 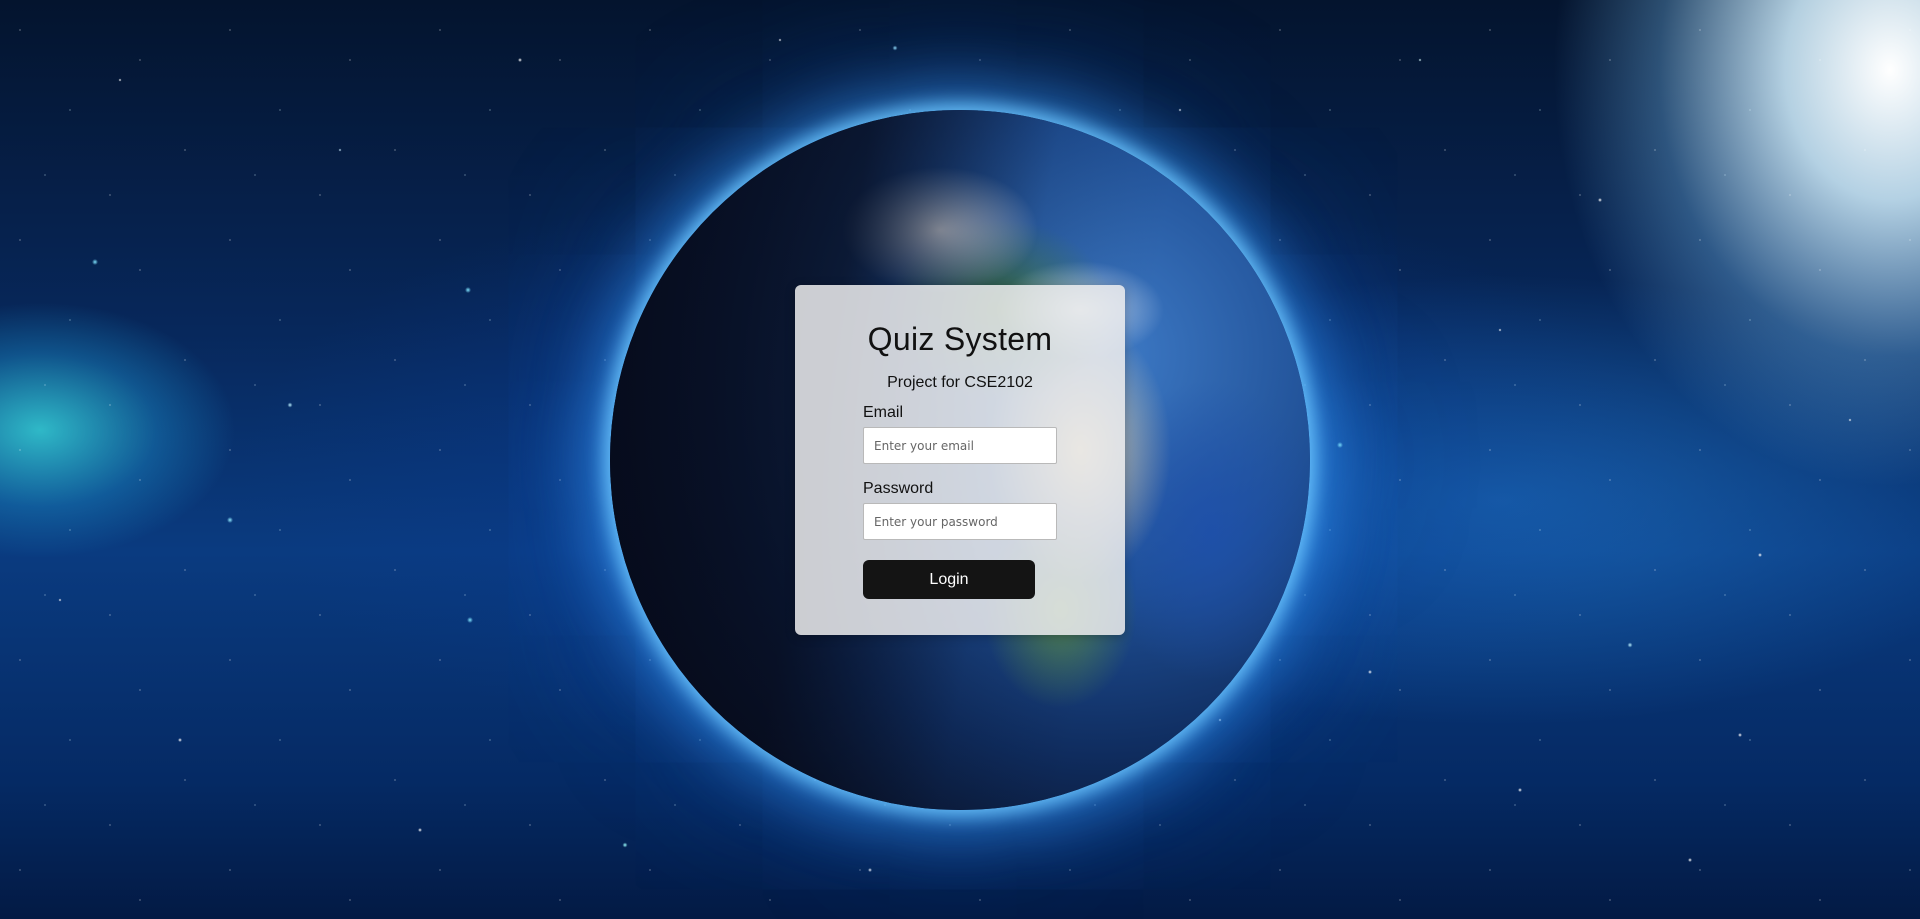 What do you see at coordinates (949, 579) in the screenshot?
I see `login-button: Login` at bounding box center [949, 579].